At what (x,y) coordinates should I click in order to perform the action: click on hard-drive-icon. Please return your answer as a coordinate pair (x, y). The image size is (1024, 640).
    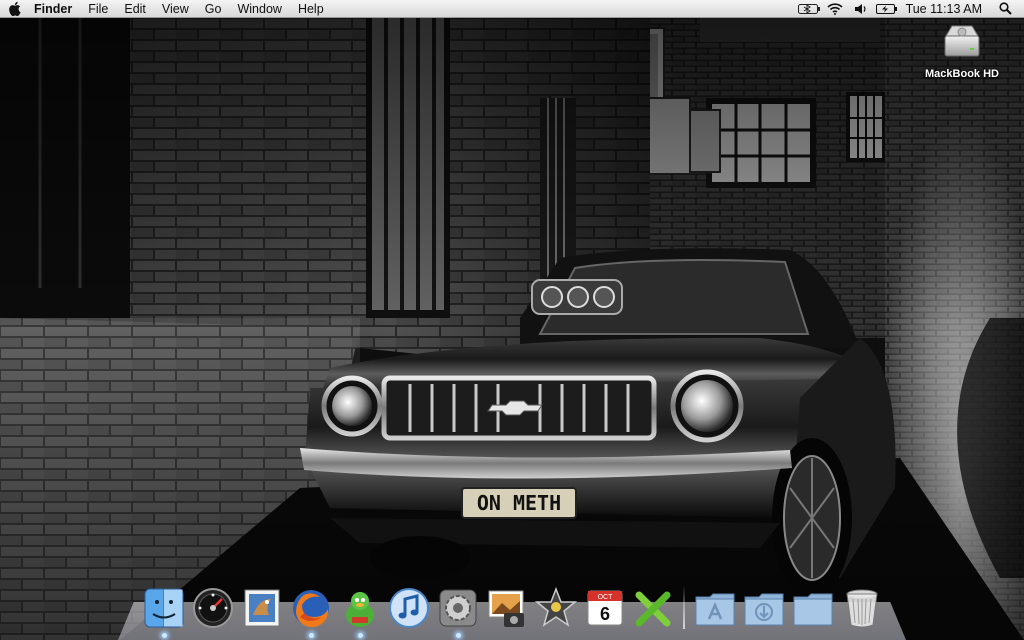
    Looking at the image, I should click on (962, 41).